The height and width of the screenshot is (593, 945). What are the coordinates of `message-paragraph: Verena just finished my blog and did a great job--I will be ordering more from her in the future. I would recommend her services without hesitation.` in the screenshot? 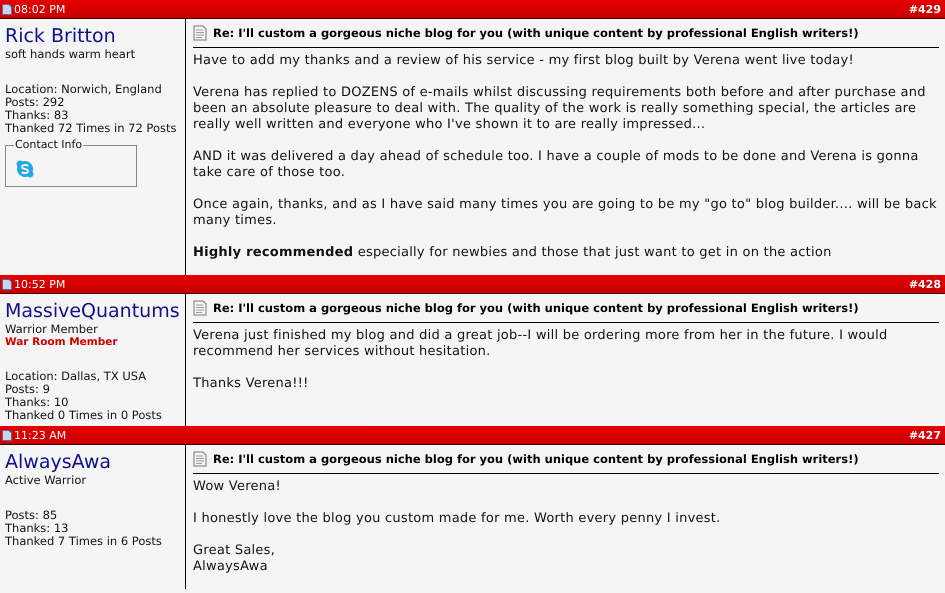 It's located at (540, 344).